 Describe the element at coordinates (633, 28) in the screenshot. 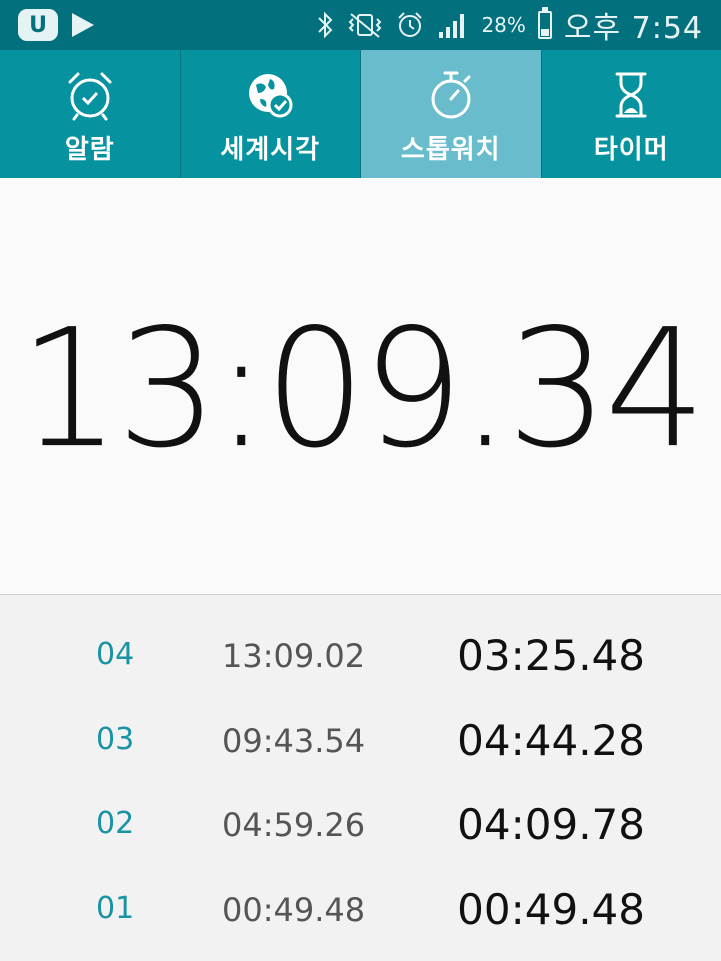

I see `status-clock: 오후 7:54` at that location.